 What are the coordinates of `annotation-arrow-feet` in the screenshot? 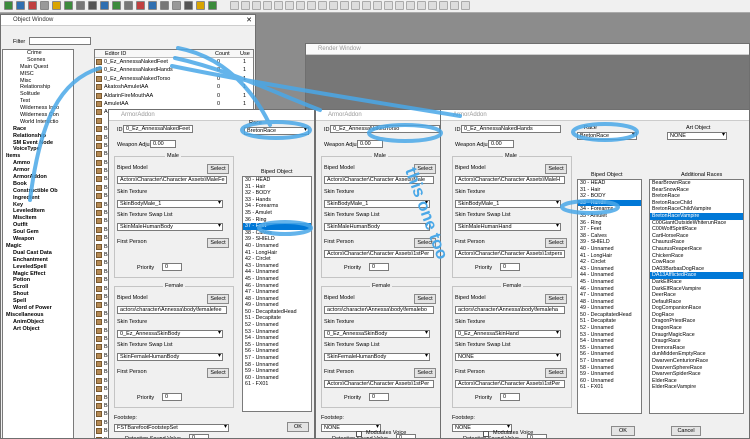 It's located at (224, 86).